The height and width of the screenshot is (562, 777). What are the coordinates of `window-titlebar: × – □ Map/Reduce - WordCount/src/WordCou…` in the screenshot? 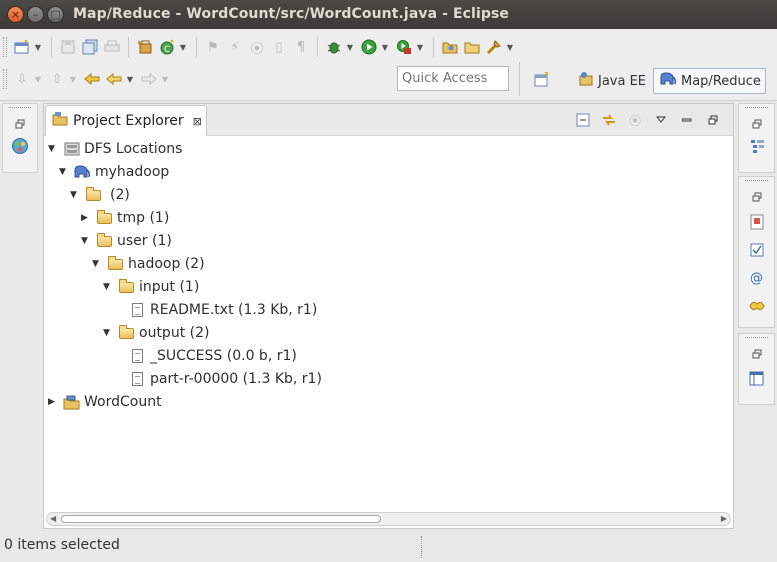 It's located at (388, 14).